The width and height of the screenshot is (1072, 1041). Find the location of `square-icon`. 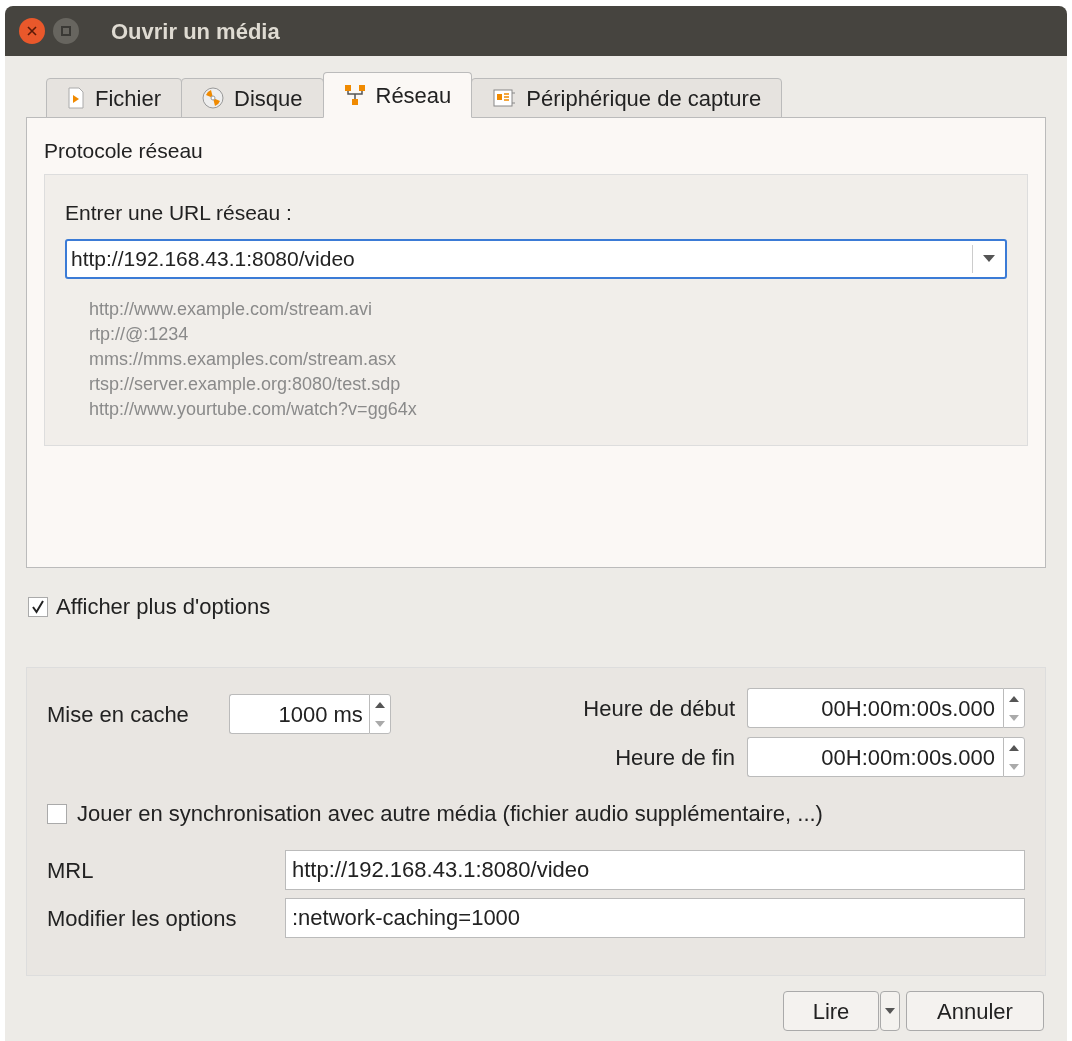

square-icon is located at coordinates (66, 31).